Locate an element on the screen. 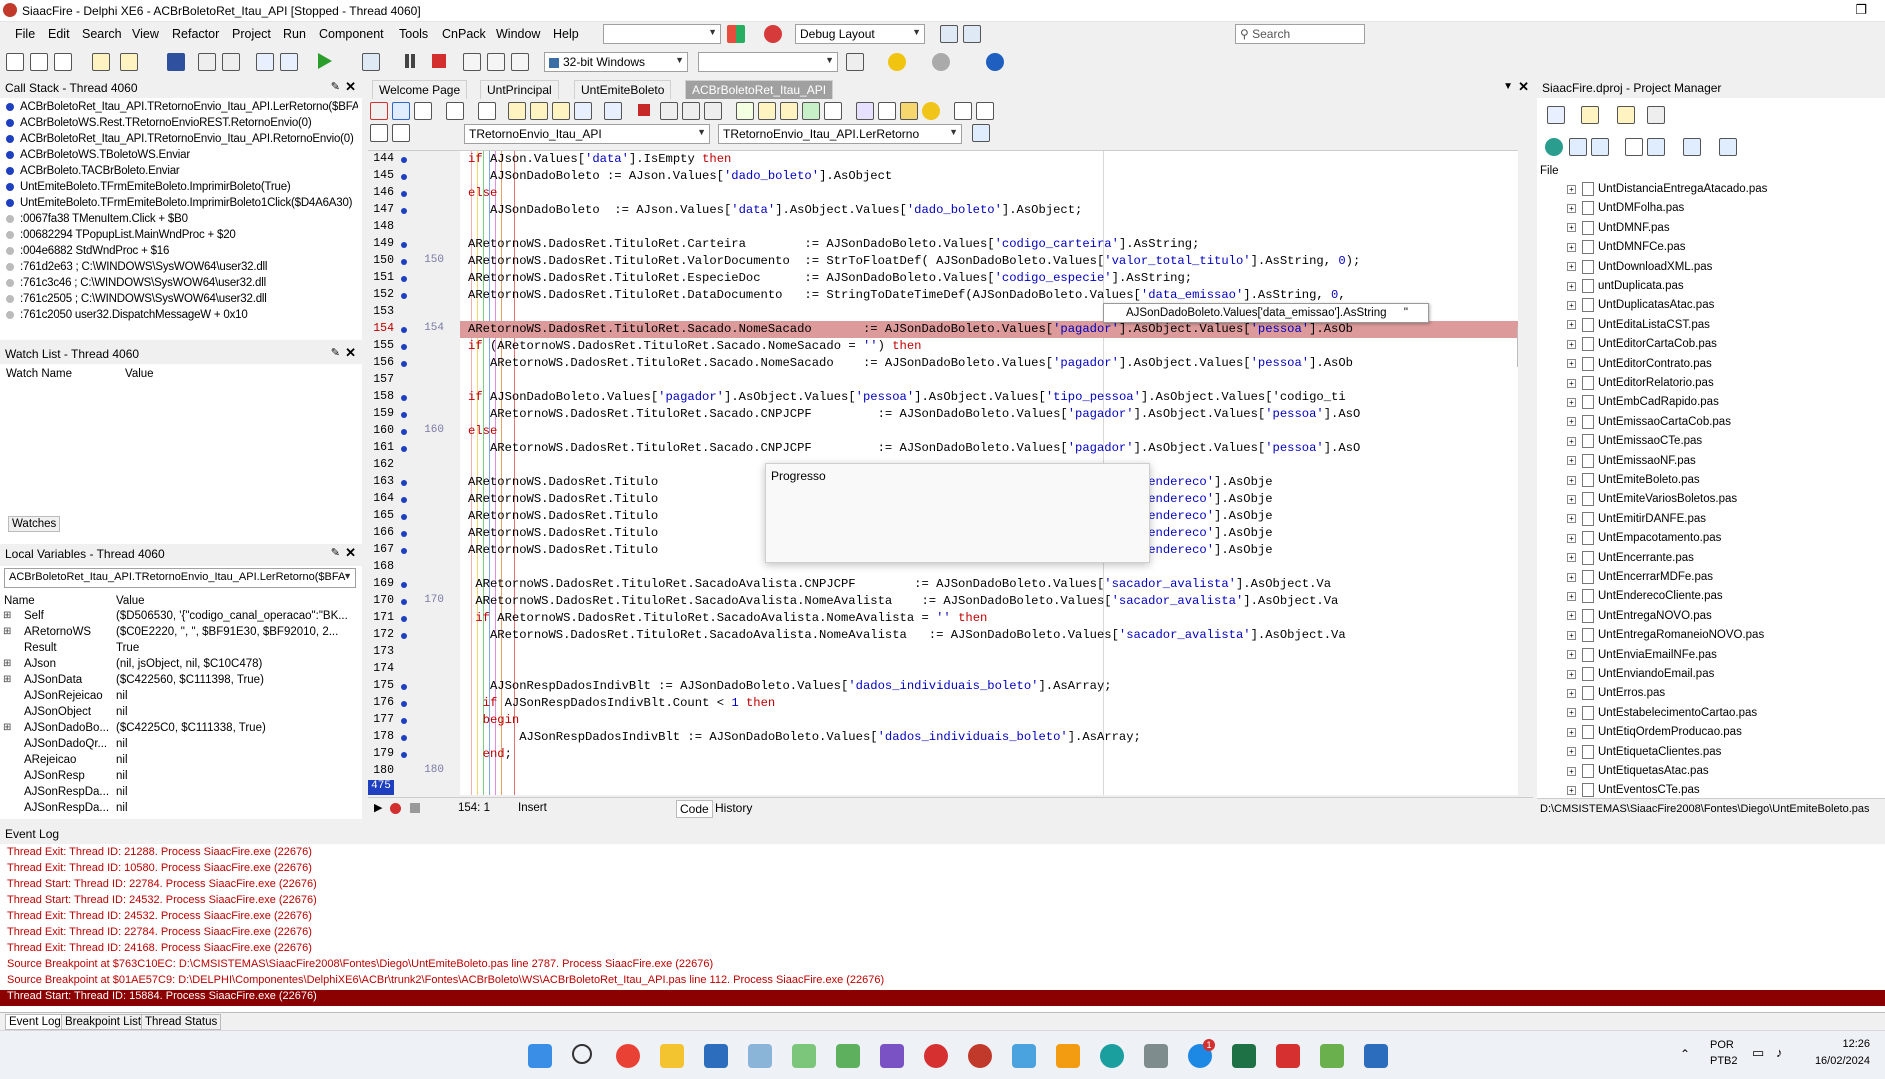  restore-window-button: ❐ is located at coordinates (1861, 10).